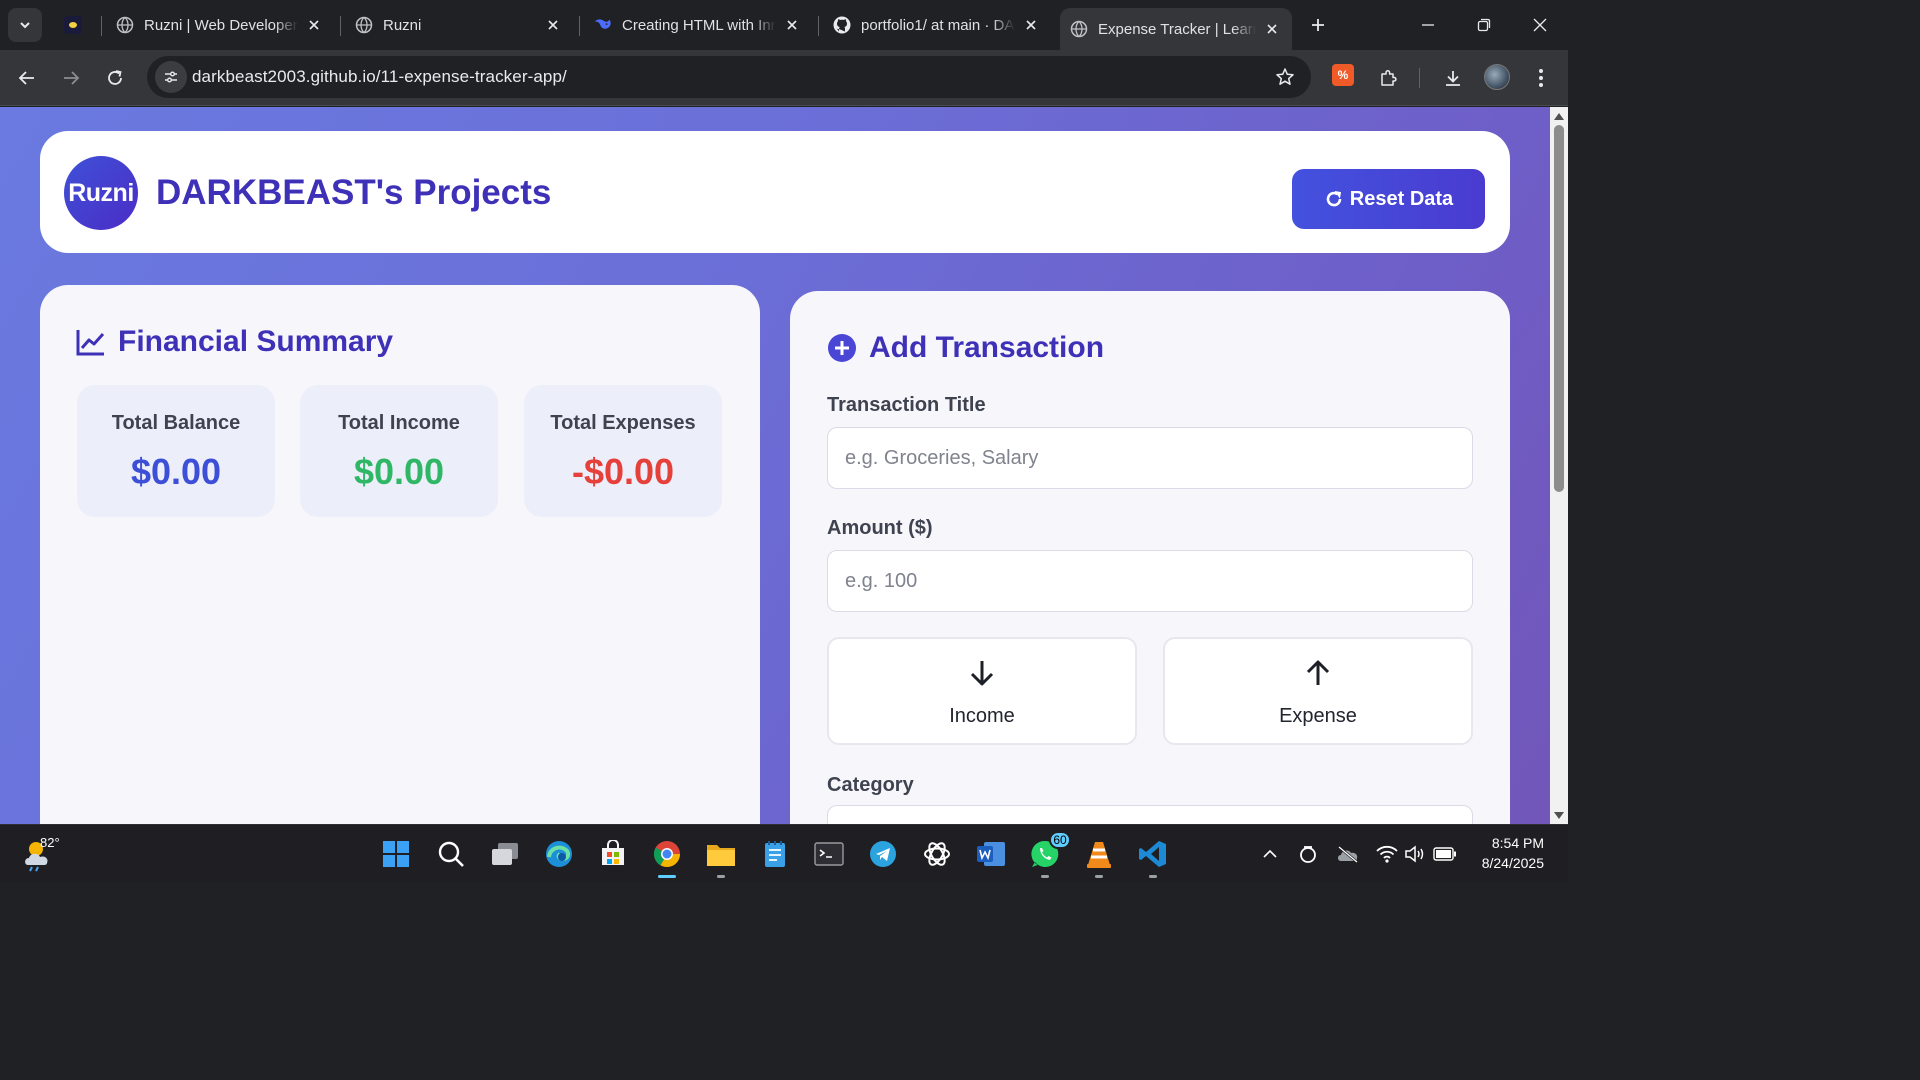 This screenshot has height=1080, width=1920. Describe the element at coordinates (1445, 854) in the screenshot. I see `battery-tray-icon` at that location.